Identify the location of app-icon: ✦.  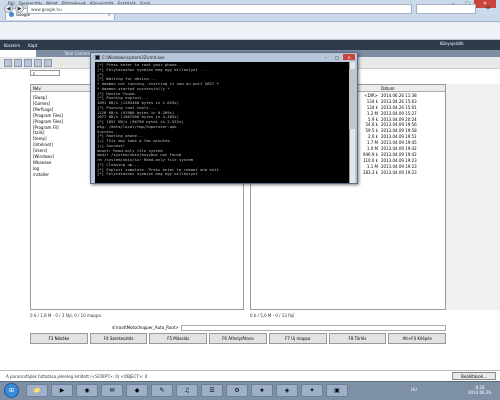
(312, 390).